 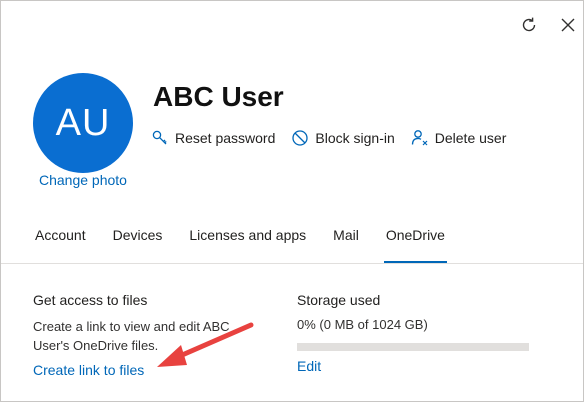 I want to click on block-sign-in-label: Block sign-in, so click(x=355, y=138).